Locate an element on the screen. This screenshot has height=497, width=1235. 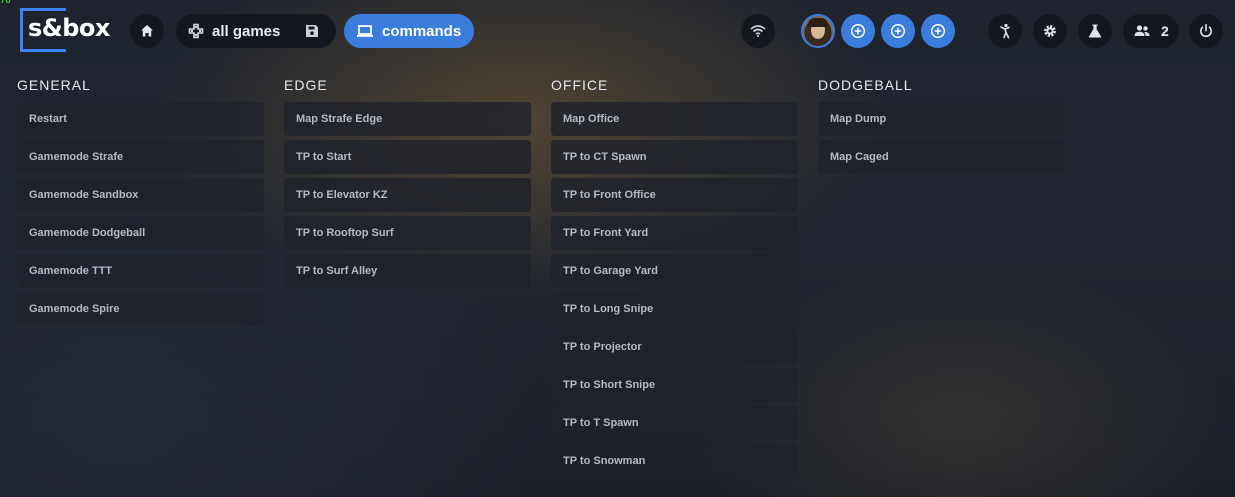
gear-icon is located at coordinates (1050, 31).